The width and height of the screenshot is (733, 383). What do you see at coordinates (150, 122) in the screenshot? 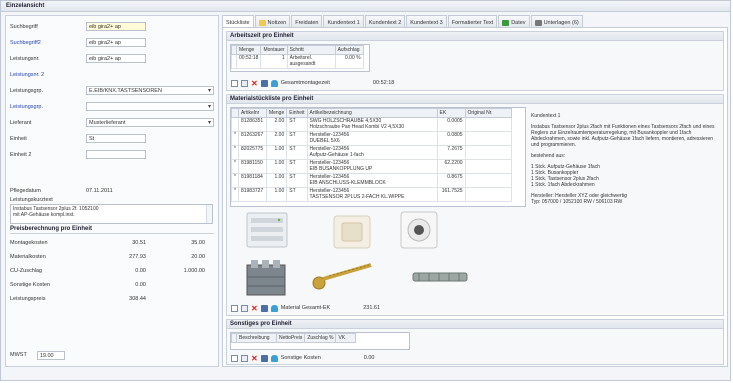
I see `field-combobox: Musterlieferant` at bounding box center [150, 122].